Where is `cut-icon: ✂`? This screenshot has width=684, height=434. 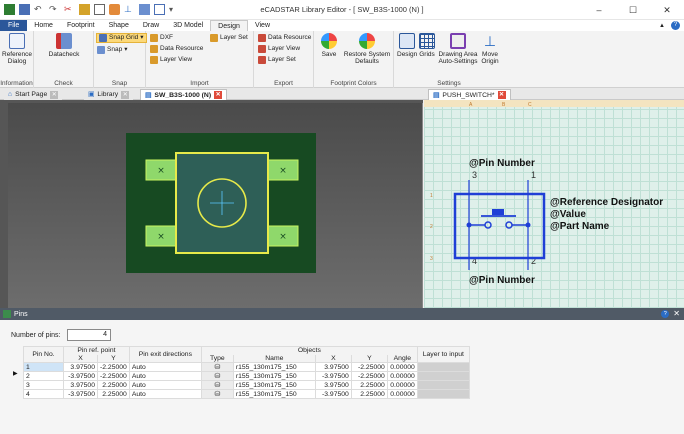
cut-icon: ✂ is located at coordinates (69, 9).